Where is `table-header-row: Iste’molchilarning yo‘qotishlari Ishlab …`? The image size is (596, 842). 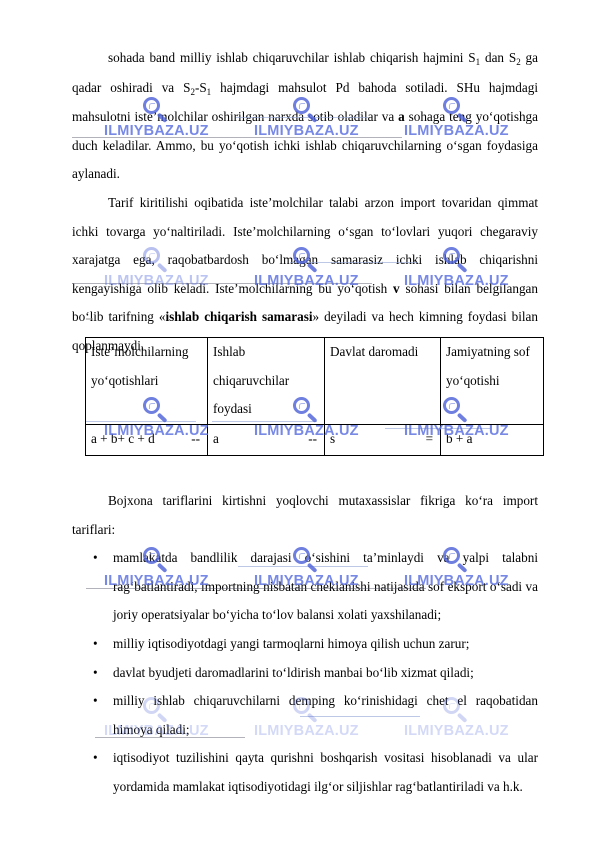 table-header-row: Iste’molchilarning yo‘qotishlari Ishlab … is located at coordinates (314, 381).